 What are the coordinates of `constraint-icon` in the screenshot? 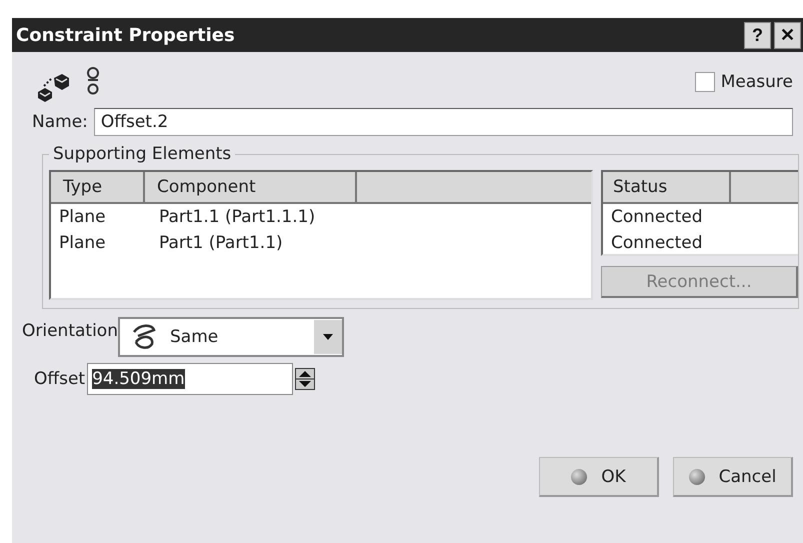 It's located at (93, 81).